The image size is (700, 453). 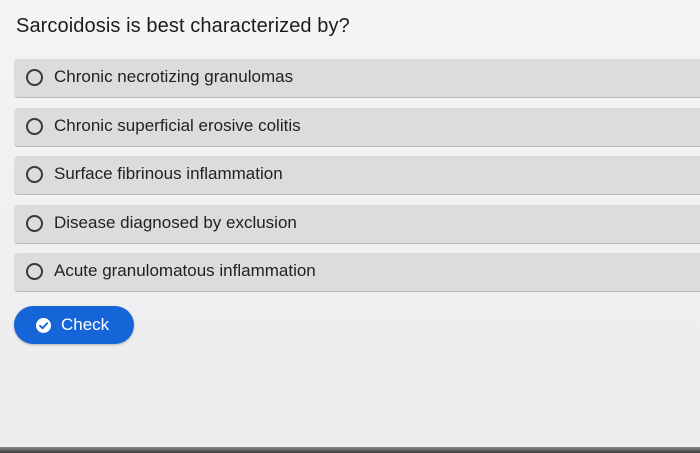 I want to click on screen-bottom-edge, so click(x=350, y=450).